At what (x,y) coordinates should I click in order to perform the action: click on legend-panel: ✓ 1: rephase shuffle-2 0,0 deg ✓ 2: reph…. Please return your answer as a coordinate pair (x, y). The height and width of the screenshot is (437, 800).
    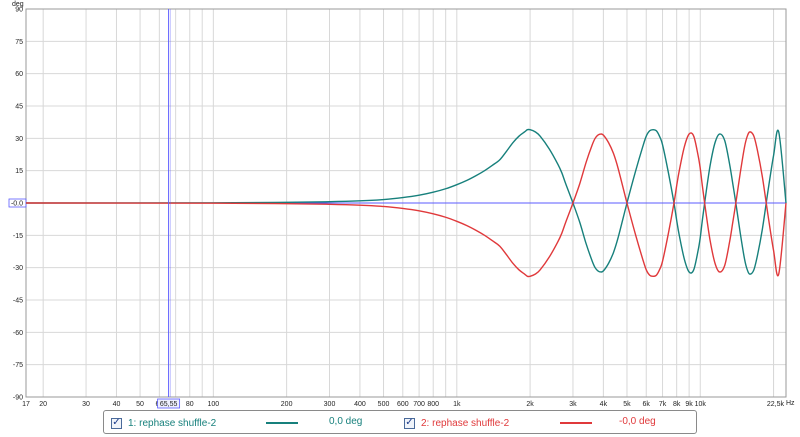
    Looking at the image, I should click on (400, 422).